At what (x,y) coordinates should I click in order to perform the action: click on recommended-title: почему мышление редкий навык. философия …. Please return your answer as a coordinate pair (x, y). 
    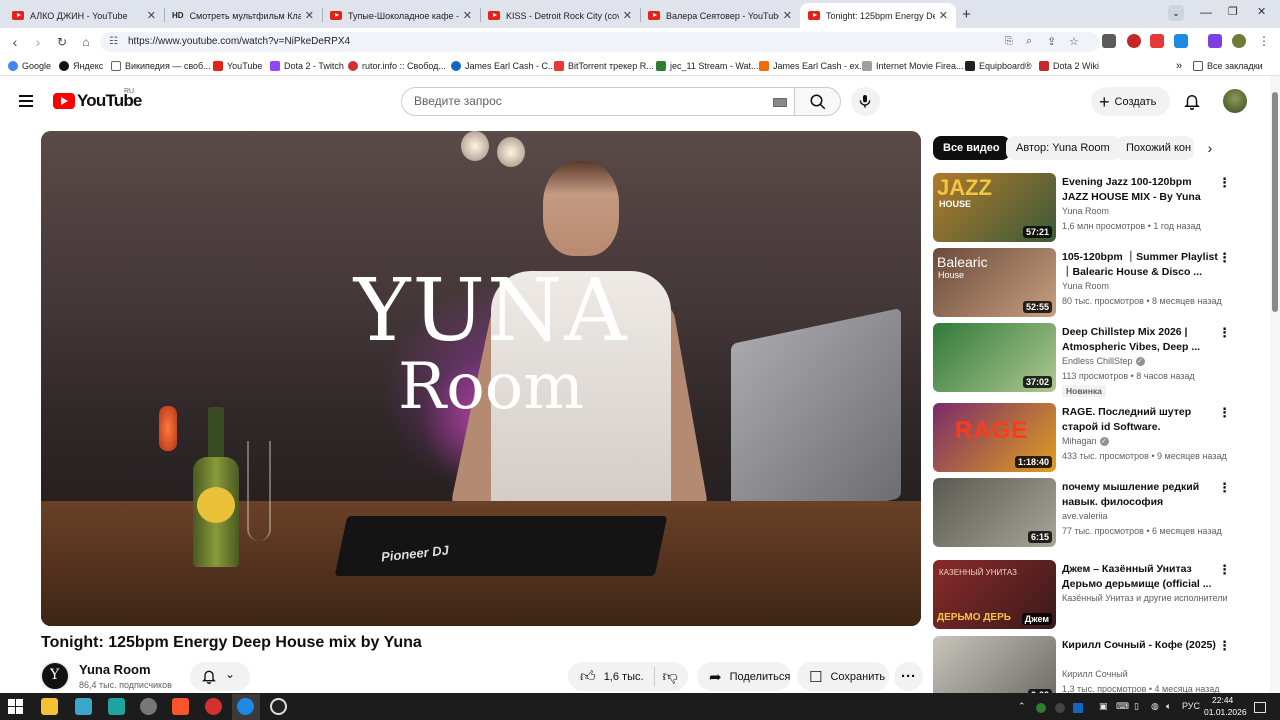
    Looking at the image, I should click on (1141, 495).